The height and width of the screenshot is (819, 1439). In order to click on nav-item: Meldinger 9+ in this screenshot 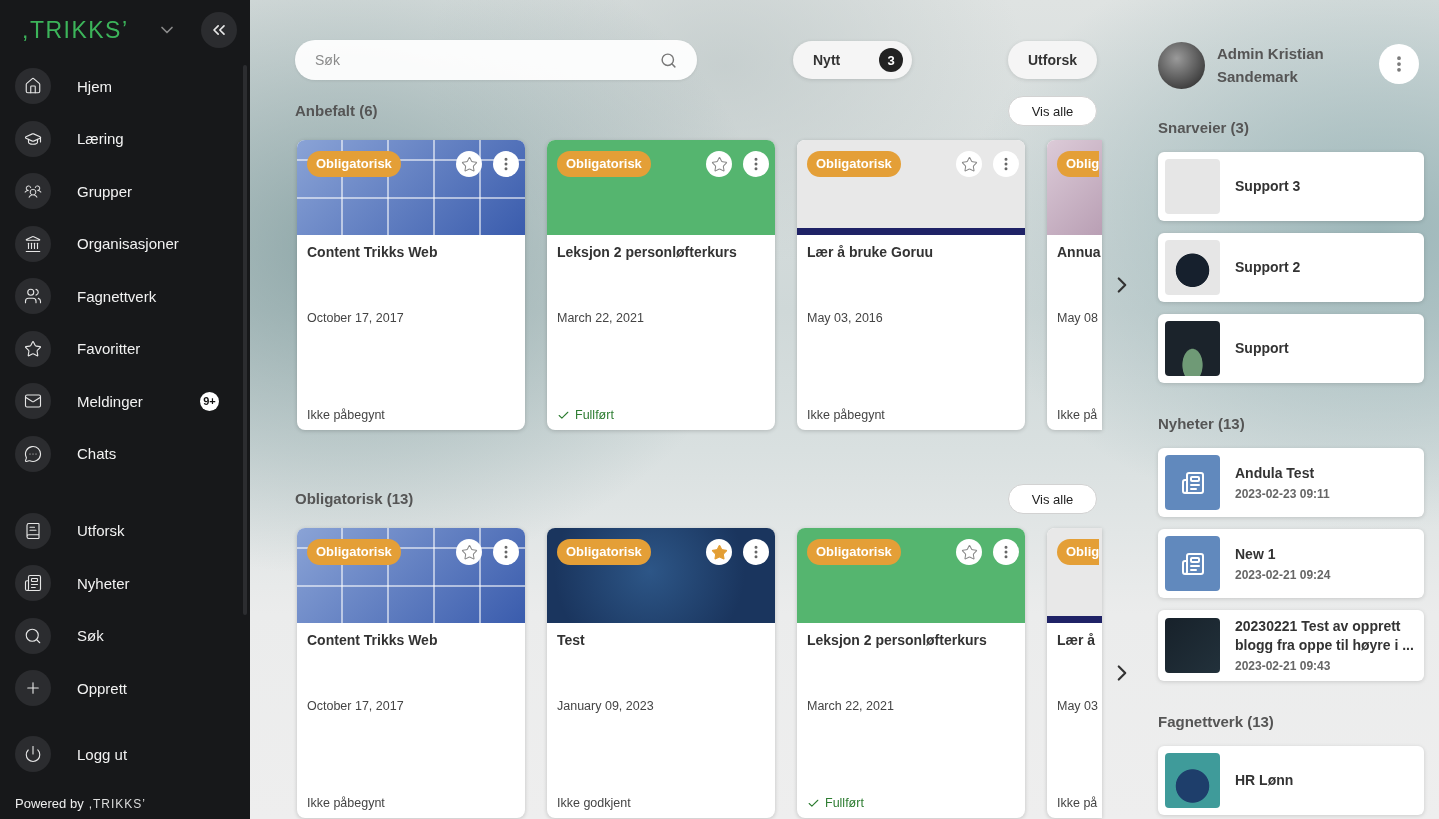, I will do `click(117, 401)`.